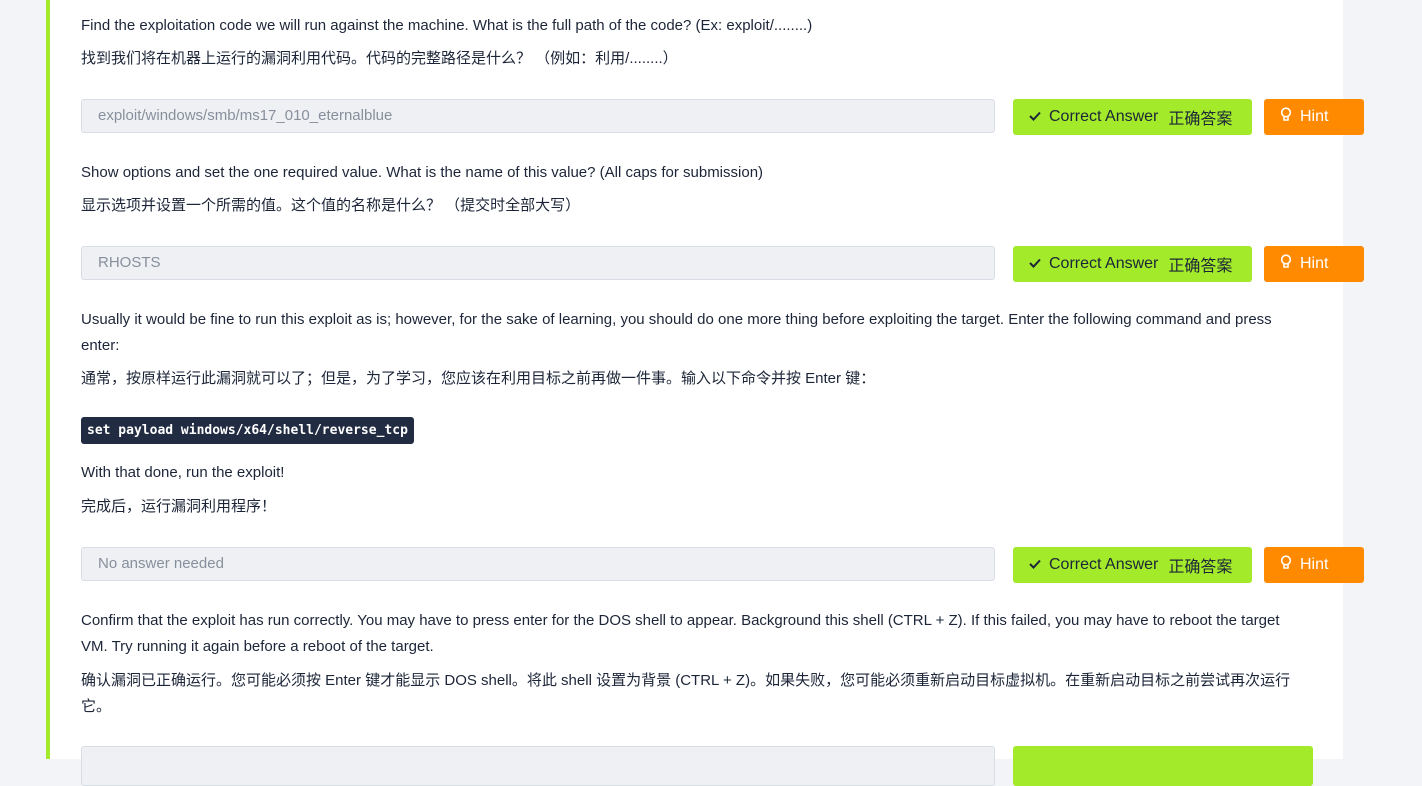 This screenshot has width=1422, height=786. Describe the element at coordinates (538, 116) in the screenshot. I see `answer-field-1: exploit/windows/smb/ms17_010_eternalblue` at that location.